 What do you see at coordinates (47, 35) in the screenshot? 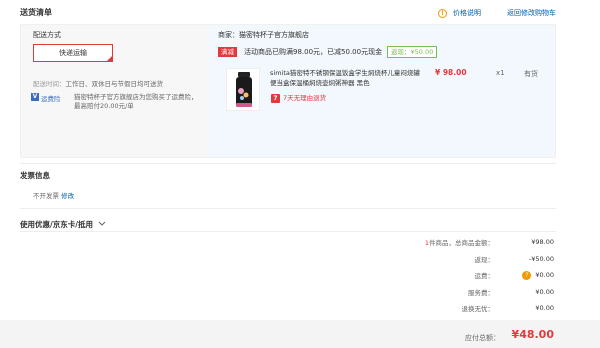
I see `shipping-title: 配送方式` at bounding box center [47, 35].